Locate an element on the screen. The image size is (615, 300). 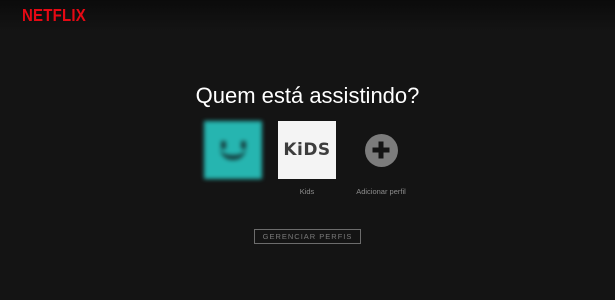
add-profile-item: Adicionar perfil is located at coordinates (381, 158).